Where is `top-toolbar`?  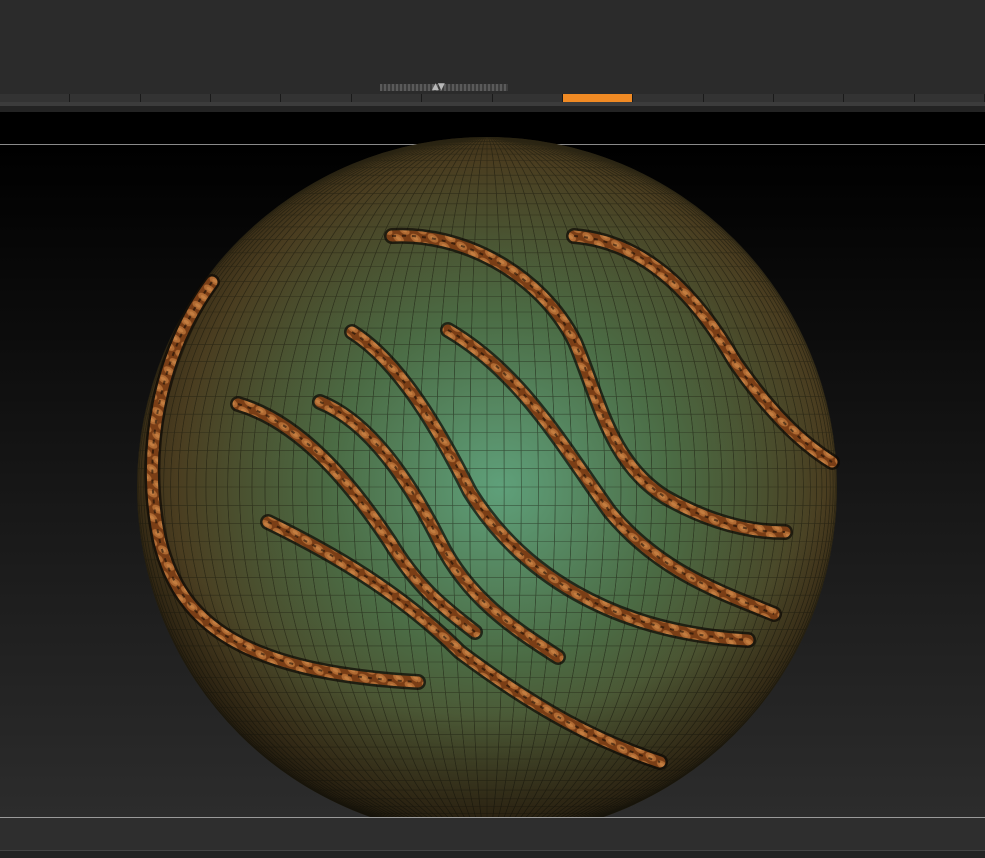 top-toolbar is located at coordinates (492, 47).